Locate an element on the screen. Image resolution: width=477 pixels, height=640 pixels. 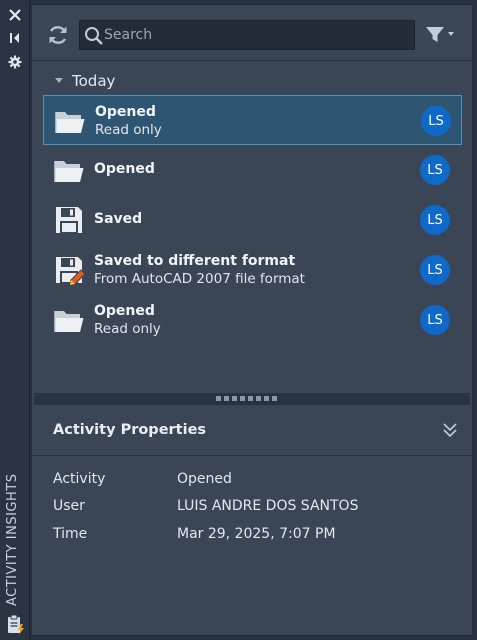
properties-title: Activity Properties is located at coordinates (130, 430).